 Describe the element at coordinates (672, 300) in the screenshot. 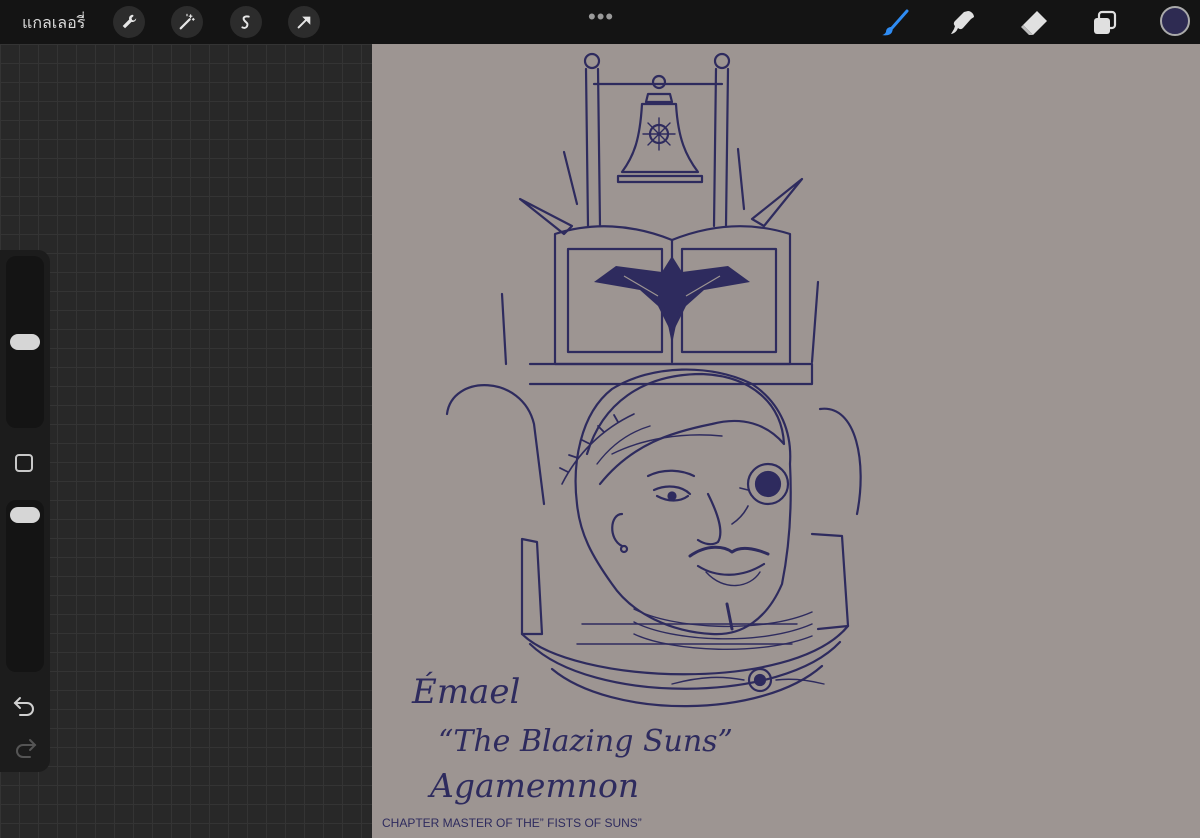

I see `eagle-emblem` at that location.